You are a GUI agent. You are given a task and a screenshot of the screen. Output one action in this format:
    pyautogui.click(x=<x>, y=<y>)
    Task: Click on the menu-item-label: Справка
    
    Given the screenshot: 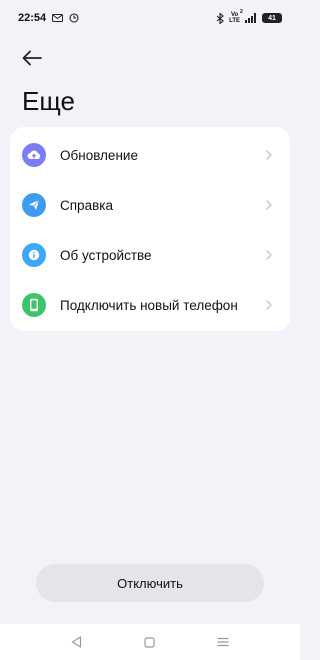 What is the action you would take?
    pyautogui.click(x=86, y=205)
    